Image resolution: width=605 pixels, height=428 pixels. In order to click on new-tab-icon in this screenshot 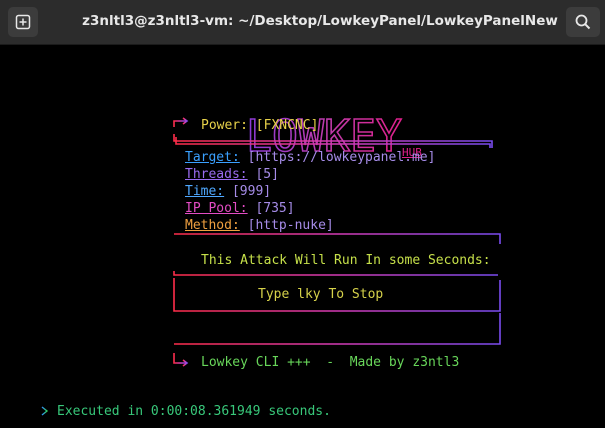, I will do `click(23, 22)`.